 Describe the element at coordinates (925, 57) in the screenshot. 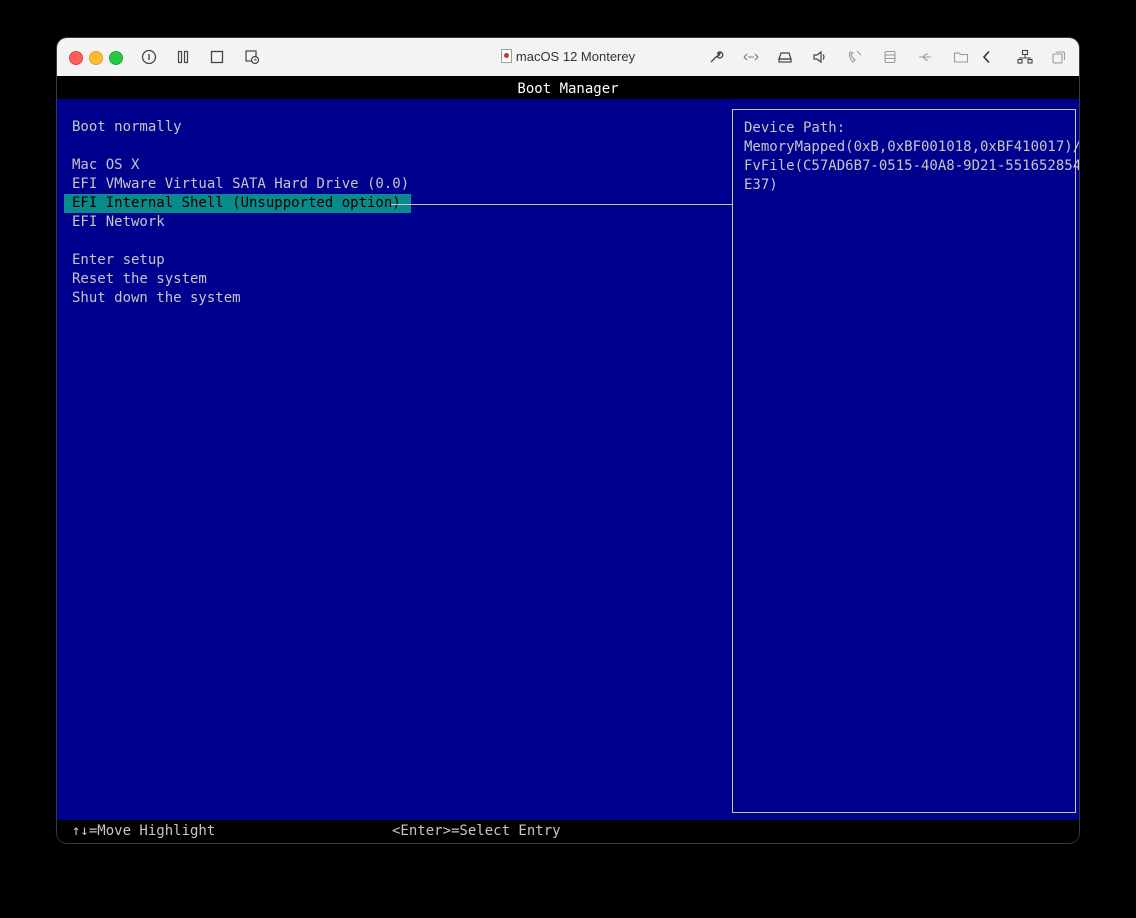

I see `usb-icon` at that location.